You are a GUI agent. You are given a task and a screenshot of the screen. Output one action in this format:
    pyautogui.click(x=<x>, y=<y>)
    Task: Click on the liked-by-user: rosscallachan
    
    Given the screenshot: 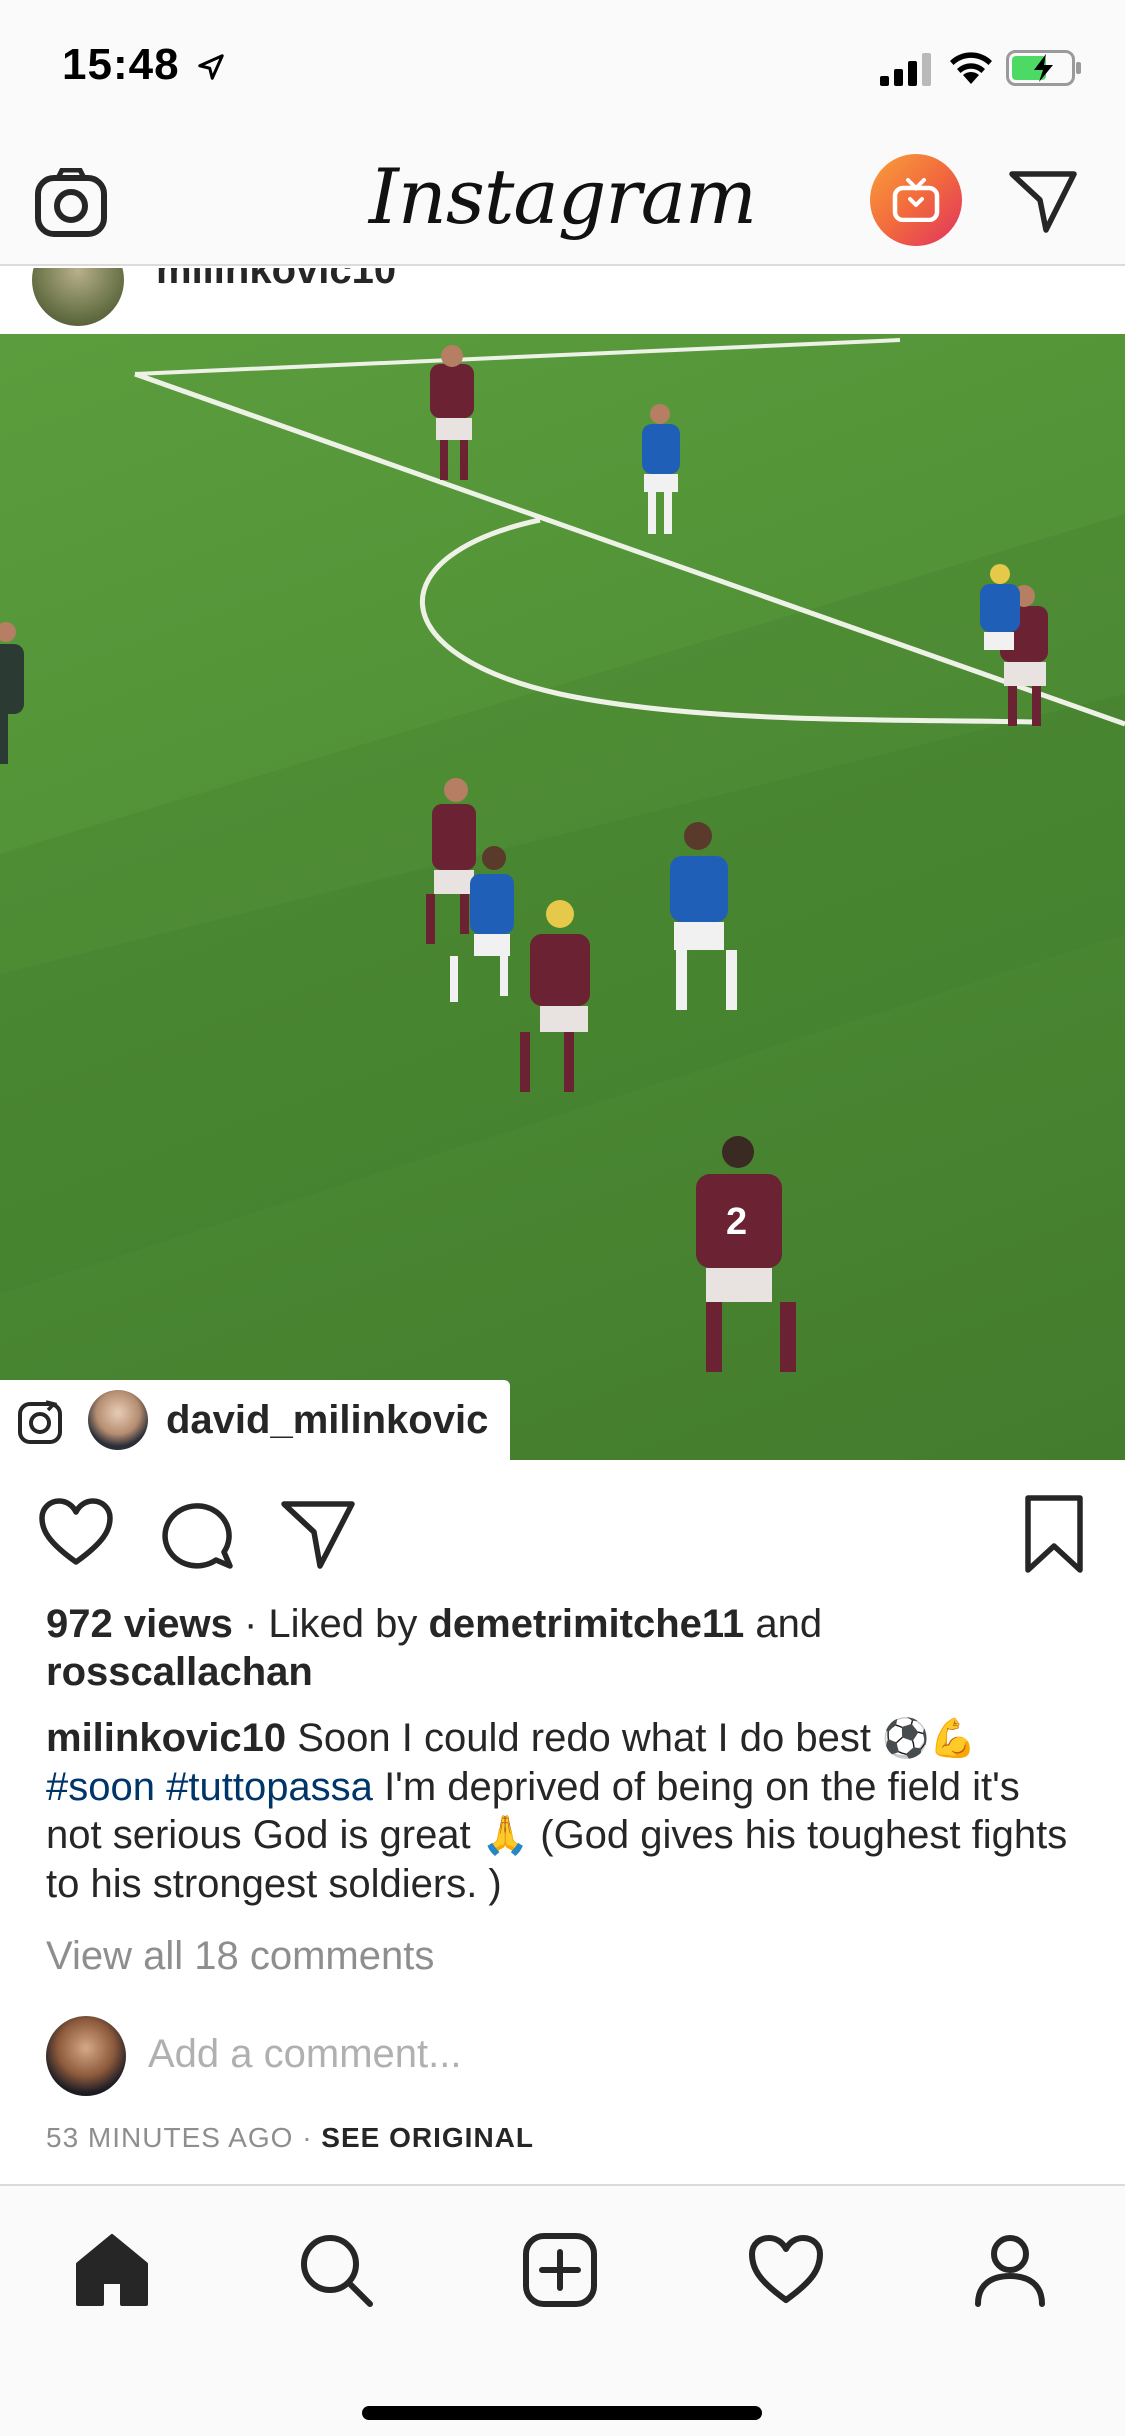 What is the action you would take?
    pyautogui.click(x=179, y=1672)
    